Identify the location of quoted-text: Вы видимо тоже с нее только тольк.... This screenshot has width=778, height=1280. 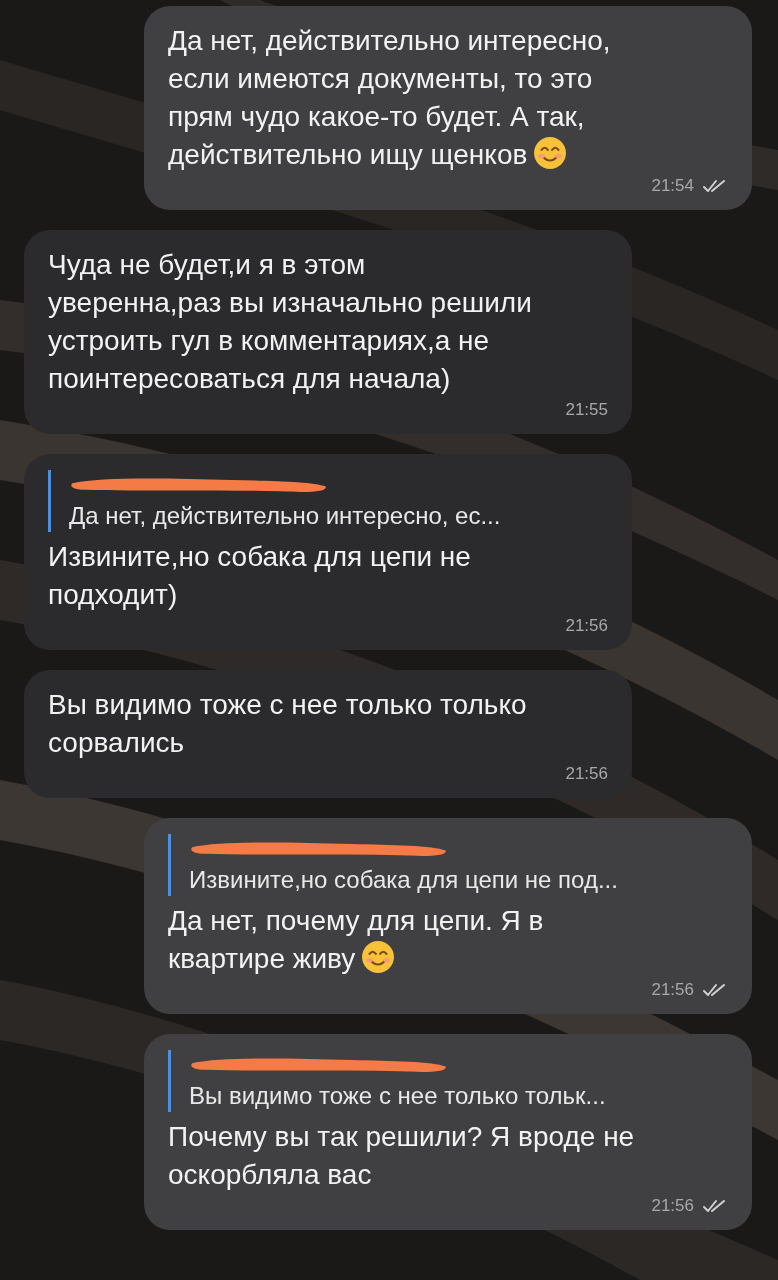
(398, 1096).